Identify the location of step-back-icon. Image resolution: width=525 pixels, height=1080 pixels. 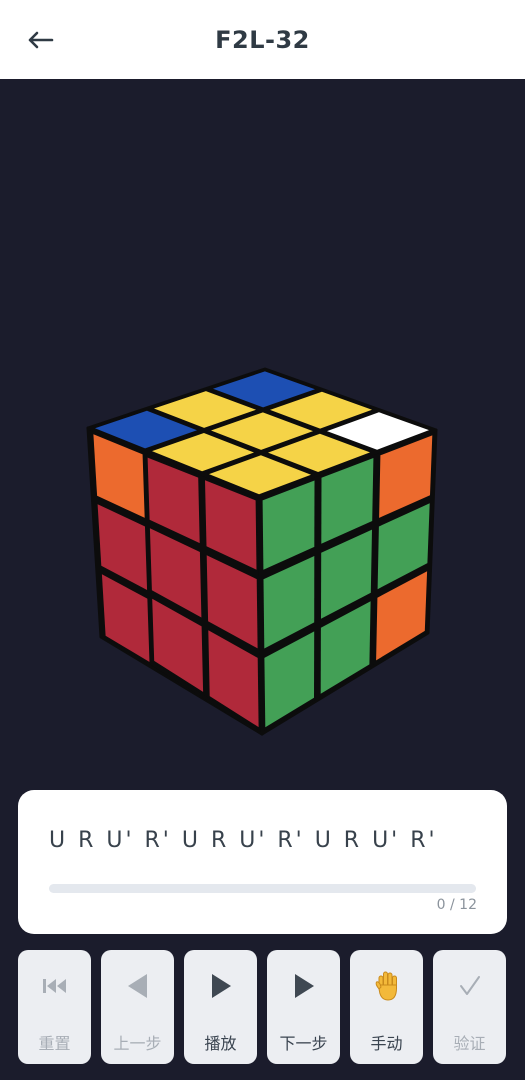
(137, 986).